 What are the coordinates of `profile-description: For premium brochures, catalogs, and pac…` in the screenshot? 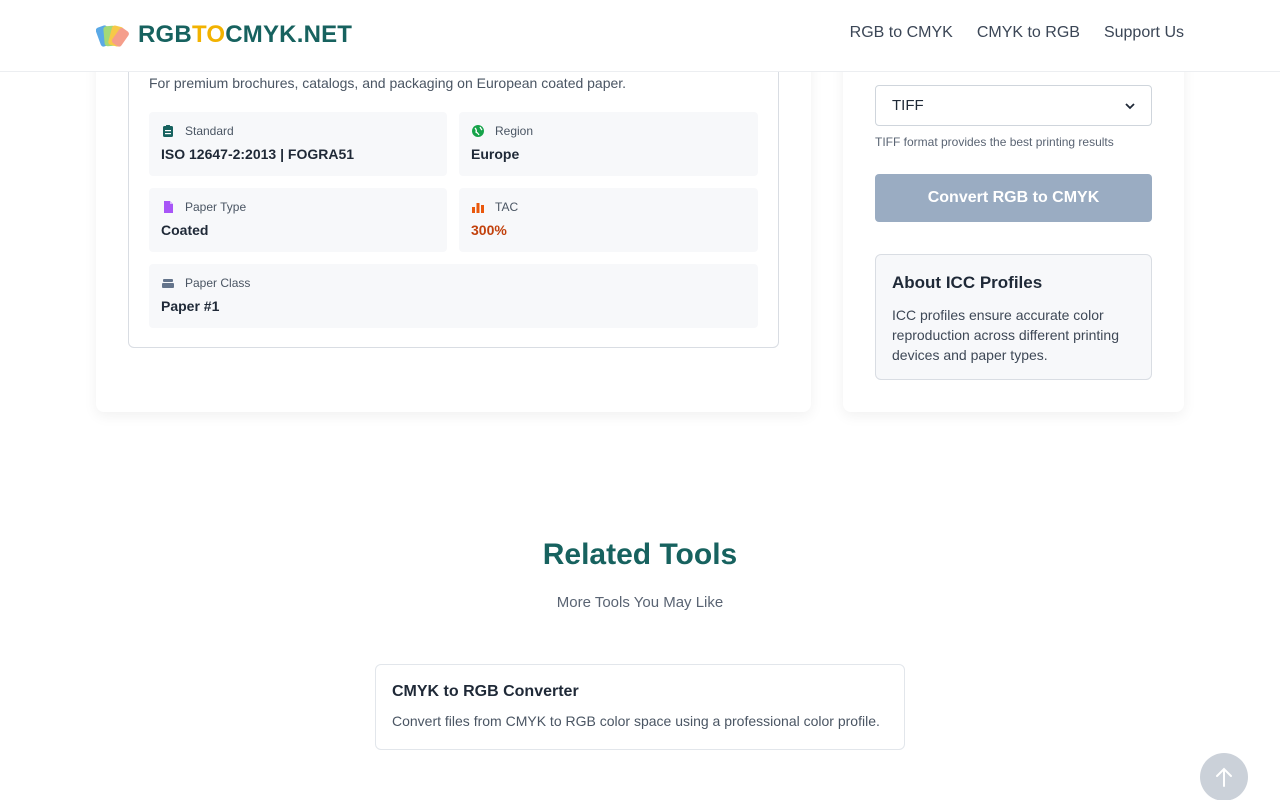 It's located at (388, 83).